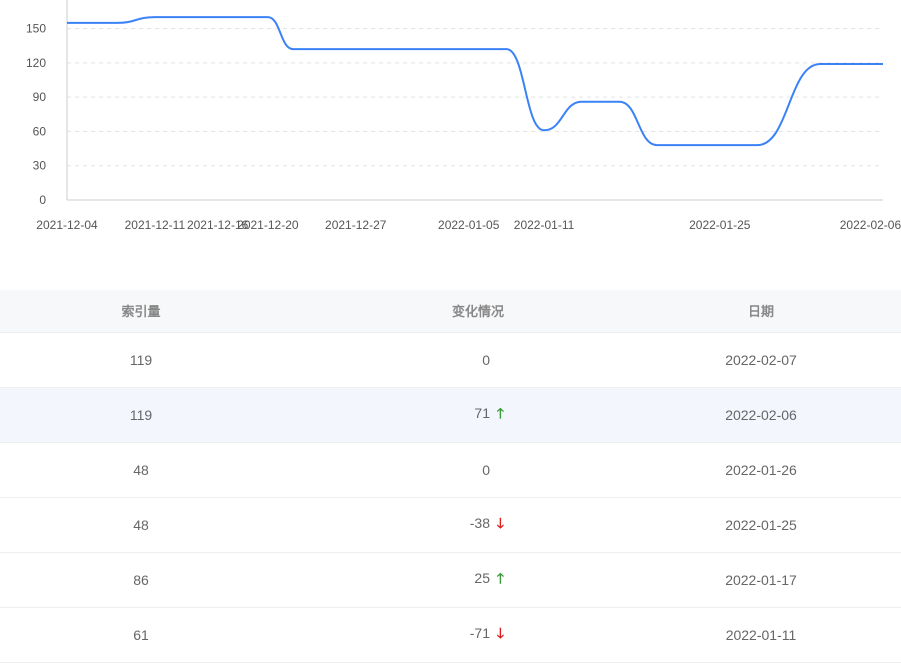 The image size is (901, 663). What do you see at coordinates (761, 634) in the screenshot?
I see `cell-date: 2022-01-11` at bounding box center [761, 634].